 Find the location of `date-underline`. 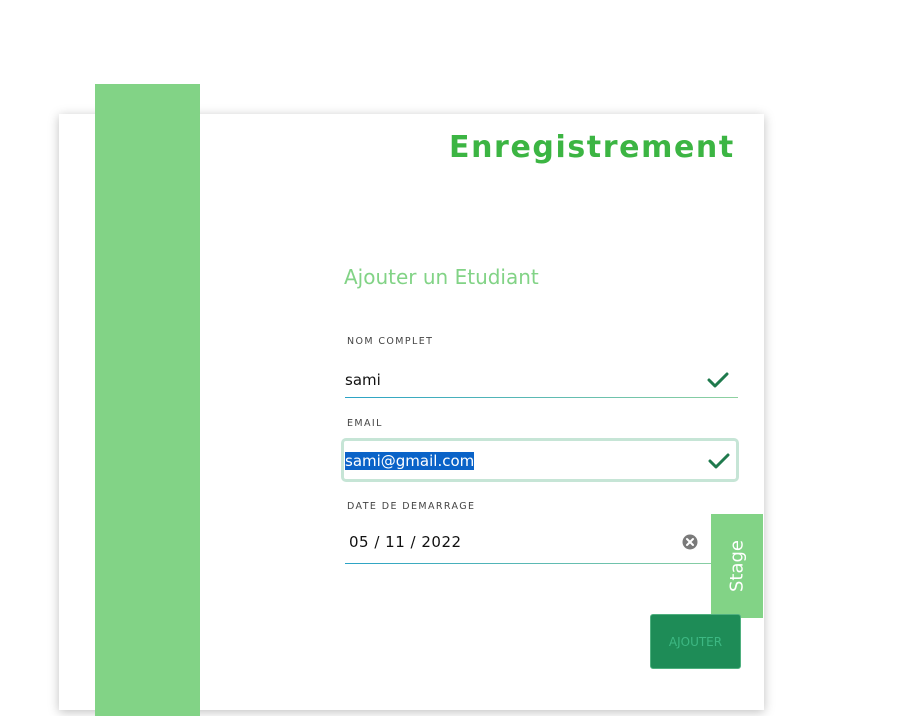

date-underline is located at coordinates (541, 563).